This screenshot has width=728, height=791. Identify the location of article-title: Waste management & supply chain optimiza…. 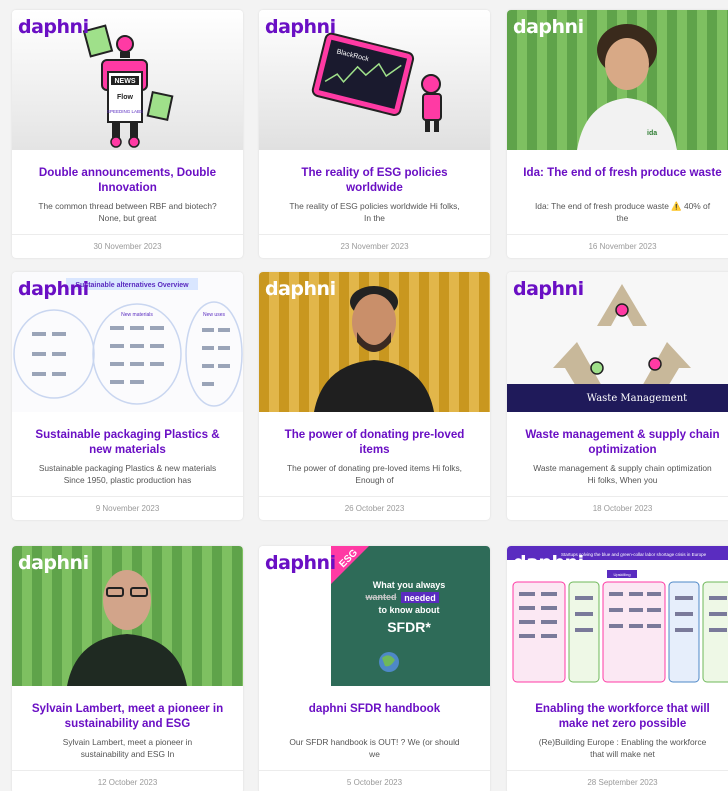
(622, 442).